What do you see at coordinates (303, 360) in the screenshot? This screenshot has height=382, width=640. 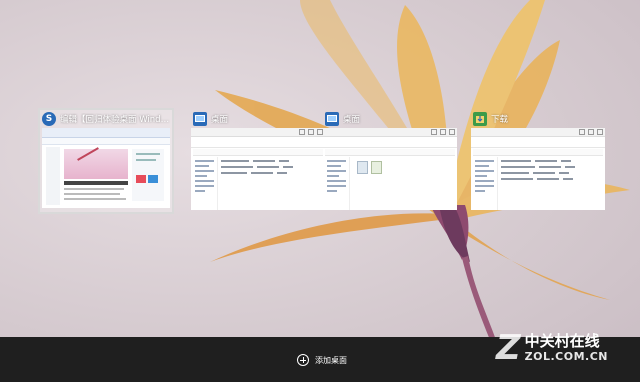 I see `plus-icon` at bounding box center [303, 360].